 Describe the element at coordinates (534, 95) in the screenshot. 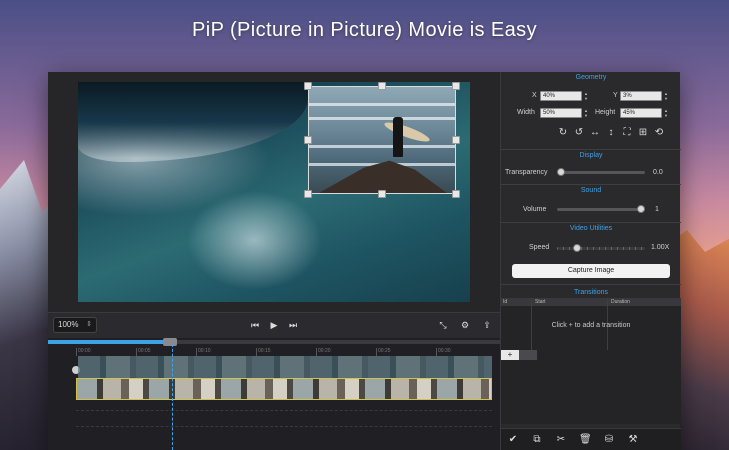

I see `x-label: X` at that location.